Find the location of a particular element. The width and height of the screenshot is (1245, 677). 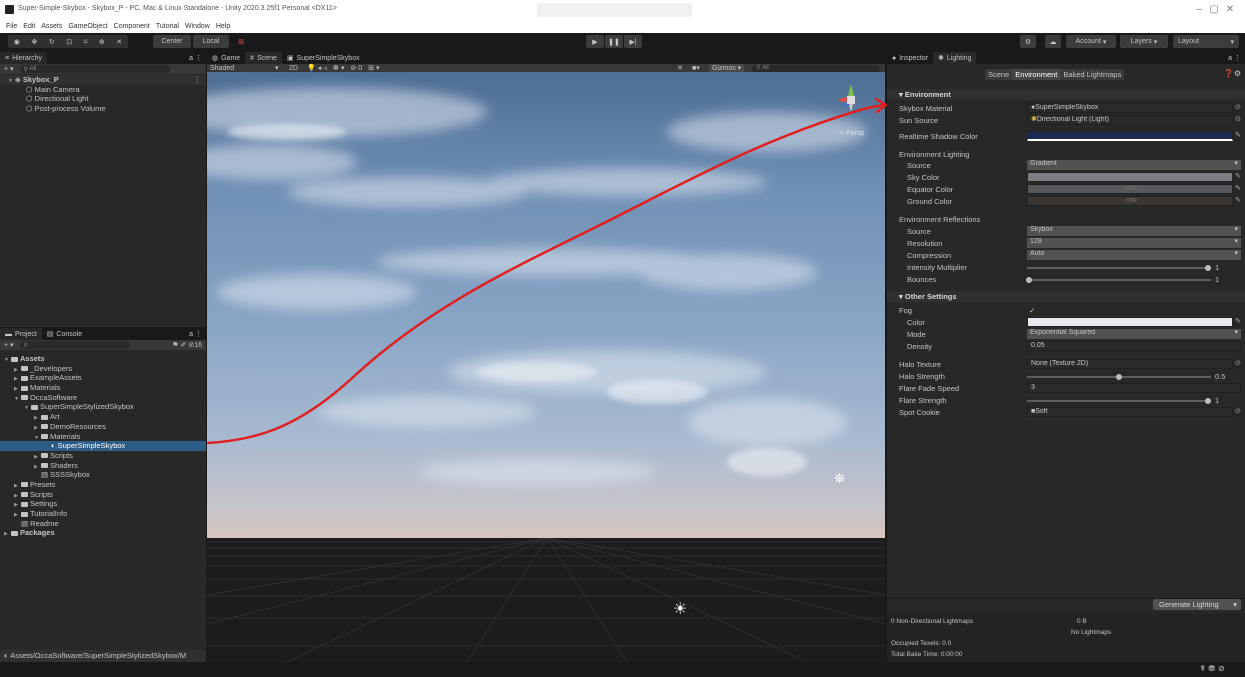

project-item: ▼ SuperSimpleStylizedSkybox is located at coordinates (103, 407).